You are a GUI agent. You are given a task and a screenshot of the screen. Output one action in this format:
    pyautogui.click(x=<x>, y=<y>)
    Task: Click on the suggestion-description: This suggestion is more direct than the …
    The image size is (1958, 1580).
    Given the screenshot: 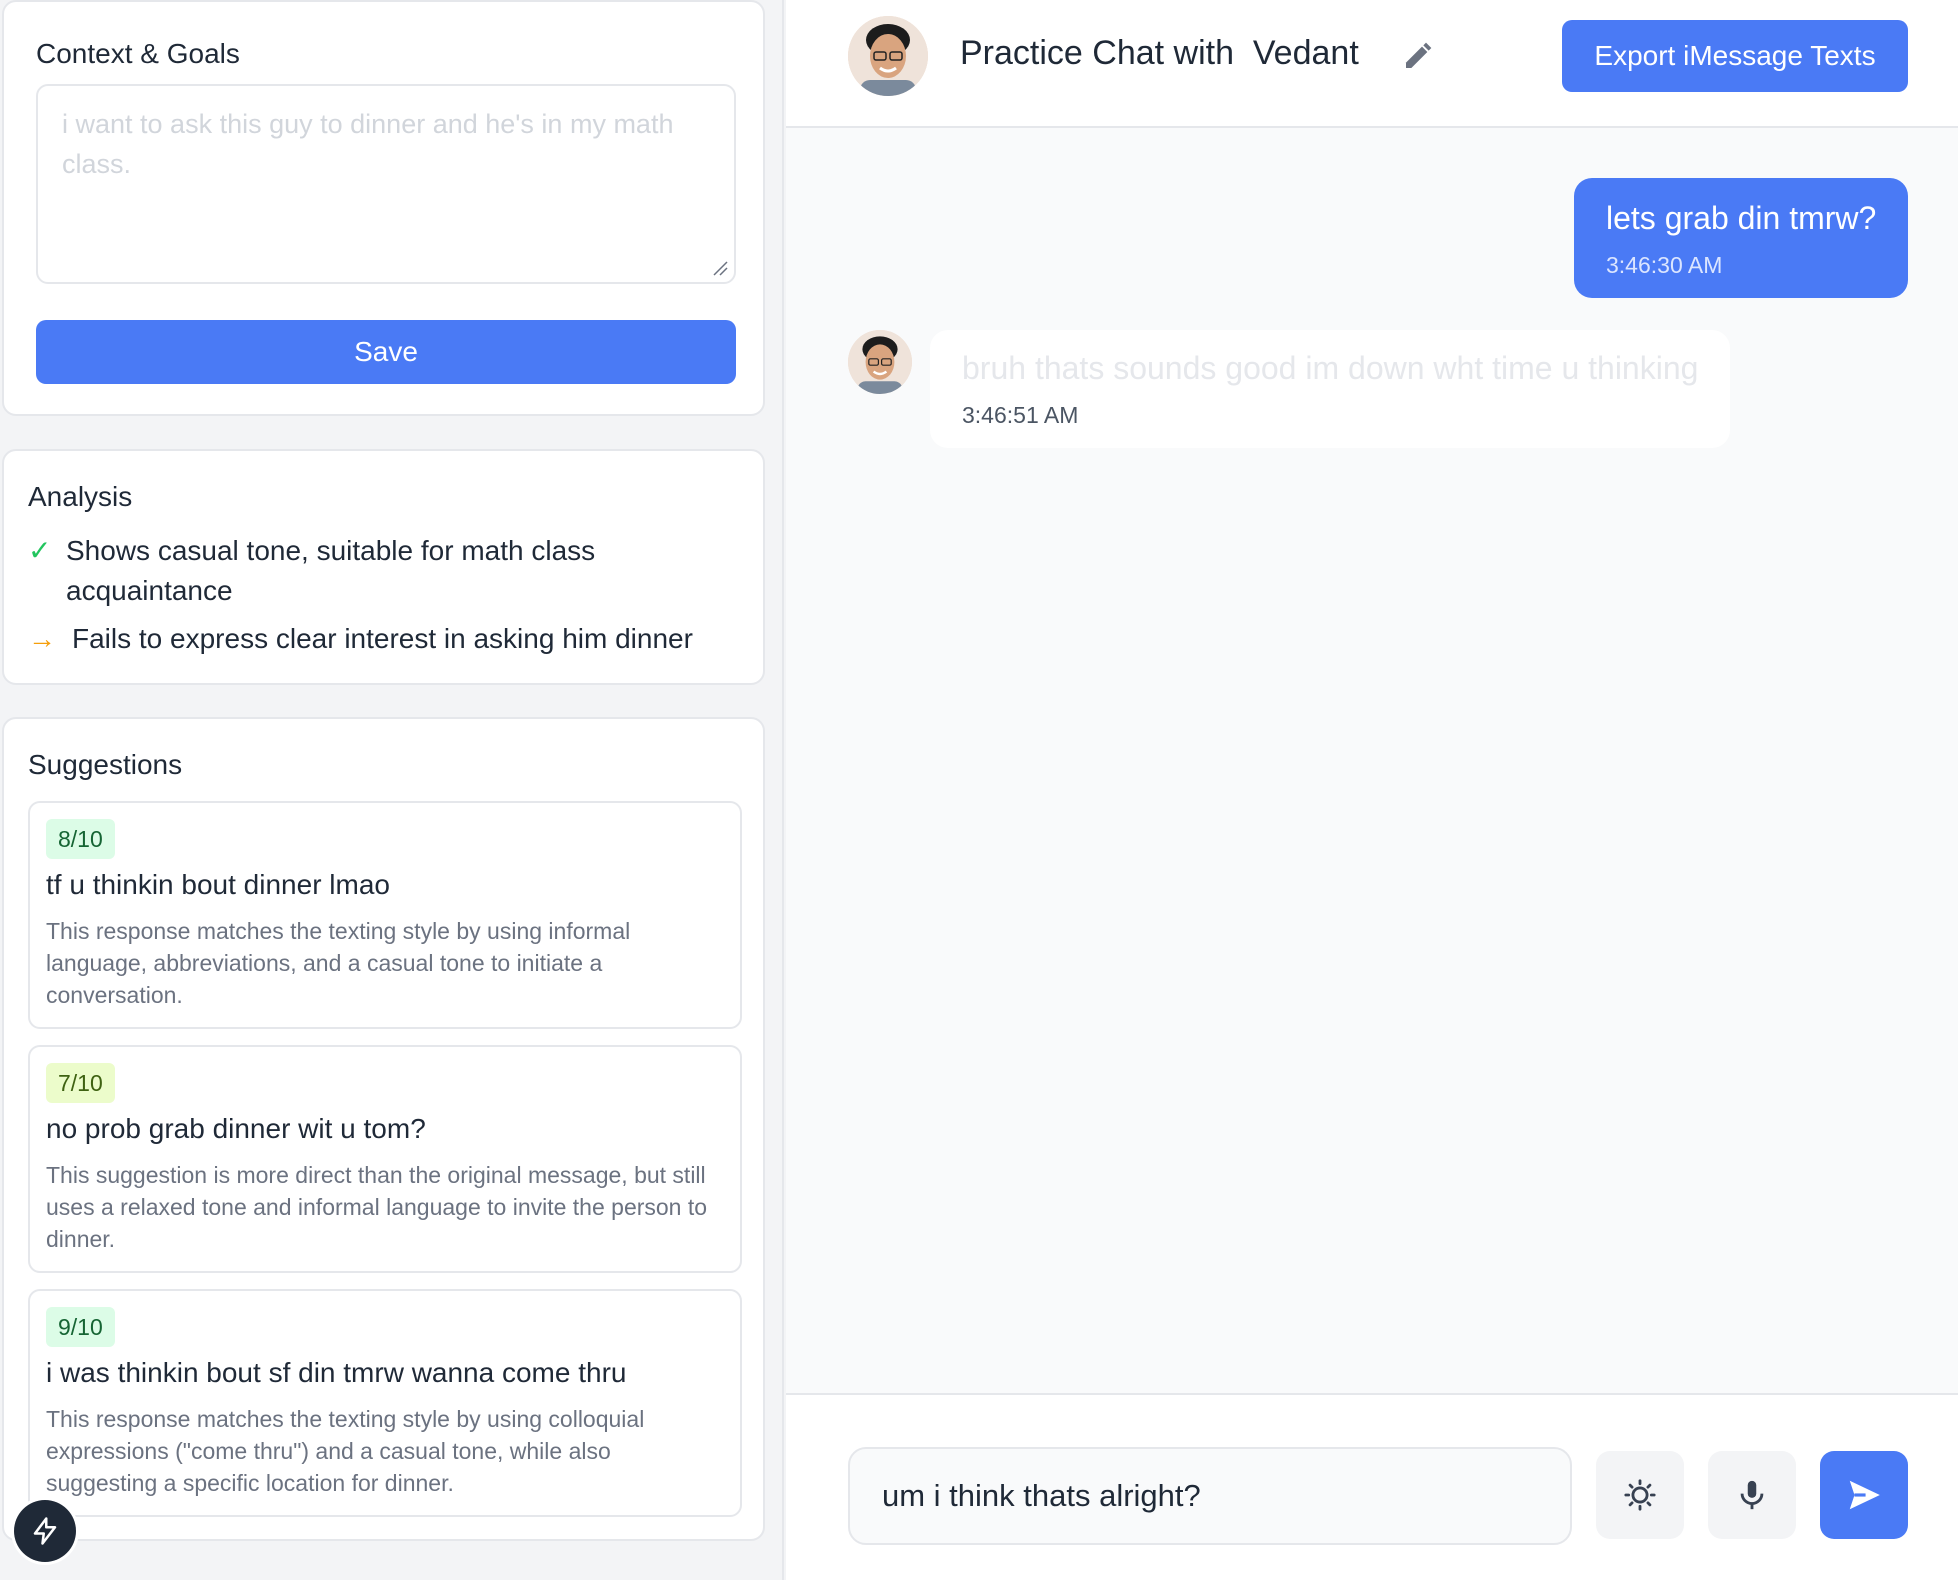 What is the action you would take?
    pyautogui.click(x=377, y=1207)
    